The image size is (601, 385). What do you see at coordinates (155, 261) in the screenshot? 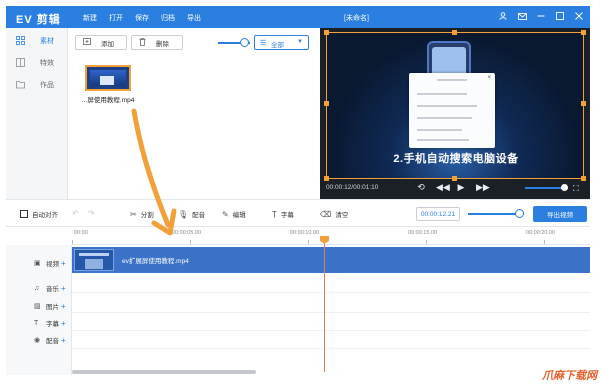
I see `clip-name: ev扩展屏使用教程.mp4` at bounding box center [155, 261].